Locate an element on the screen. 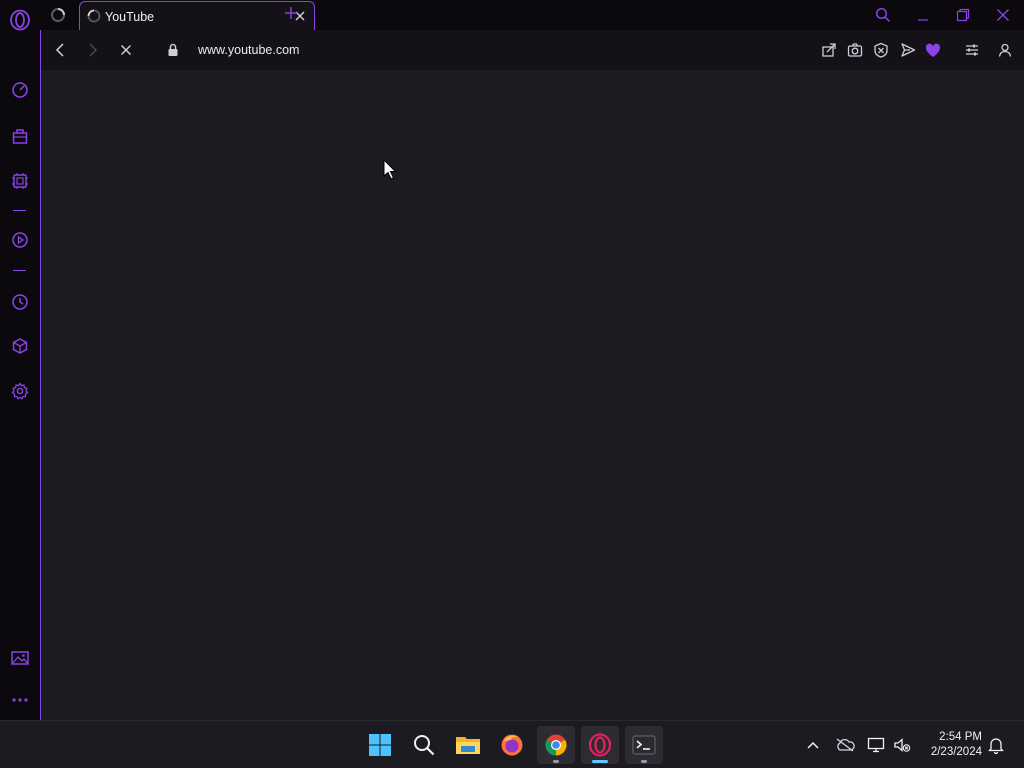  opera-logo-icon is located at coordinates (20, 20).